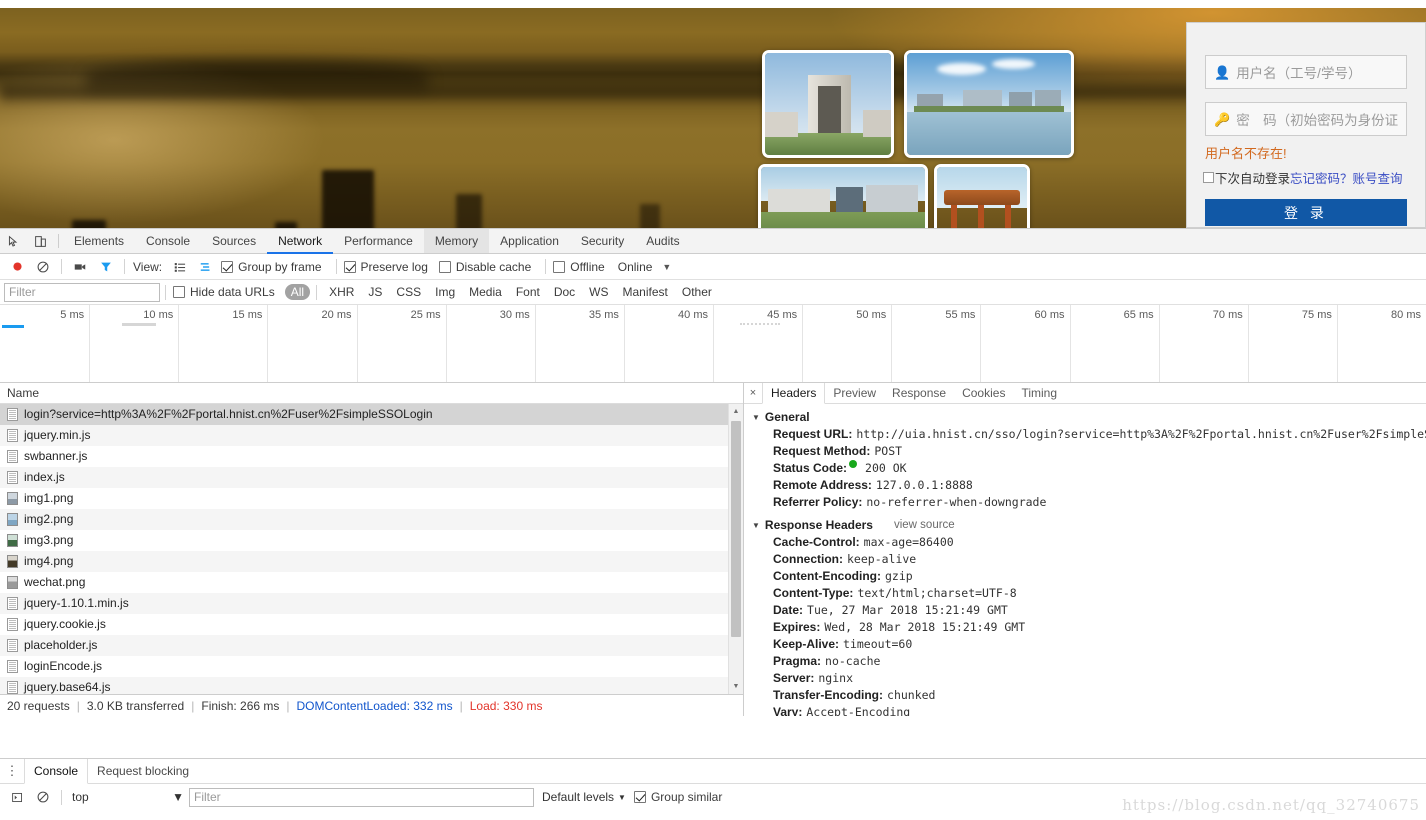 The image size is (1426, 820). Describe the element at coordinates (444, 266) in the screenshot. I see `disable-cache-checkbox` at that location.